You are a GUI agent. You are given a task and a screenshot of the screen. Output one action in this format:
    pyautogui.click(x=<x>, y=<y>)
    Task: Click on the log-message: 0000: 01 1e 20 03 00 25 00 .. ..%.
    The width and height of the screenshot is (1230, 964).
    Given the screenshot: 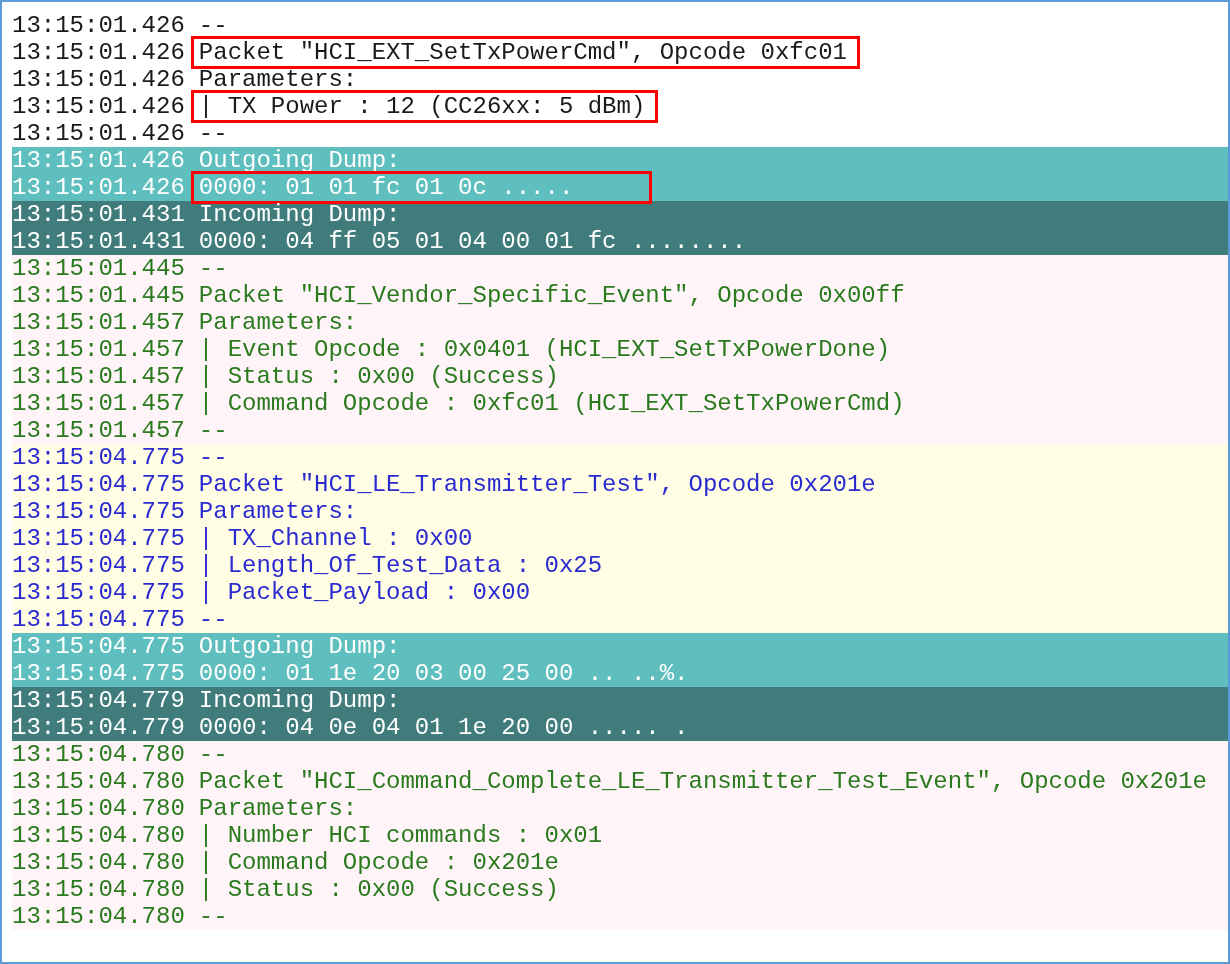 What is the action you would take?
    pyautogui.click(x=443, y=673)
    